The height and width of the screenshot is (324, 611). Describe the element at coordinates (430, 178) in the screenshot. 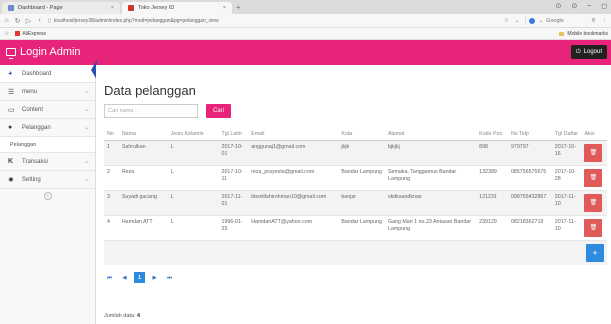

I see `cell-alamat: Semaka, Tanggamus Bandar Lampung` at that location.